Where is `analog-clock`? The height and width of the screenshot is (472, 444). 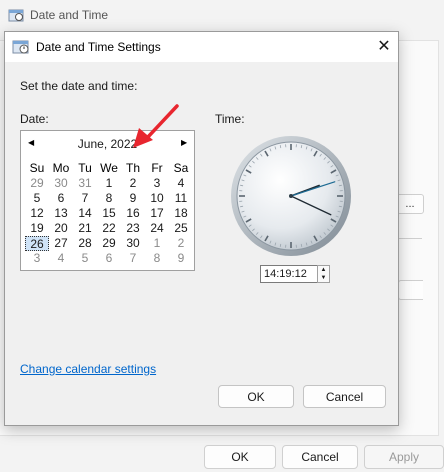
analog-clock is located at coordinates (291, 196).